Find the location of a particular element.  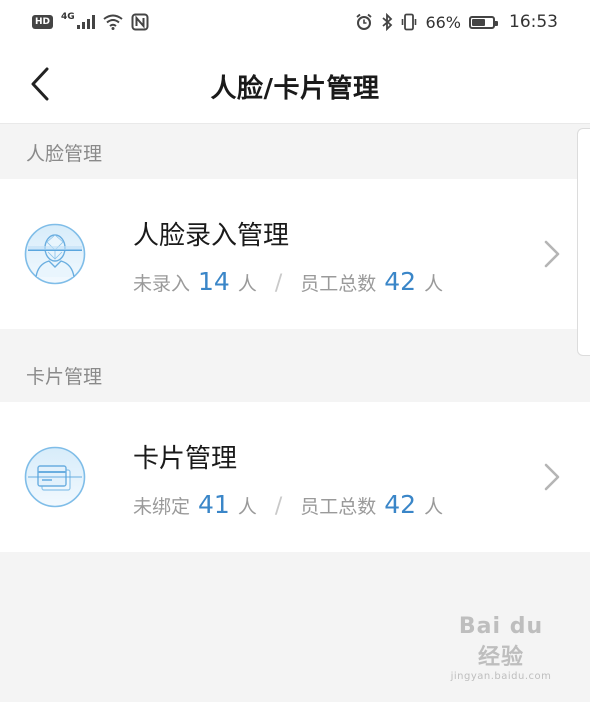

hd-badge: HD is located at coordinates (43, 22).